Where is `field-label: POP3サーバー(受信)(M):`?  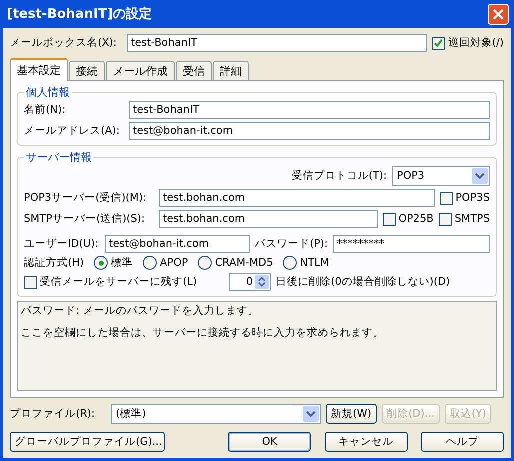
field-label: POP3サーバー(受信)(M): is located at coordinates (86, 198).